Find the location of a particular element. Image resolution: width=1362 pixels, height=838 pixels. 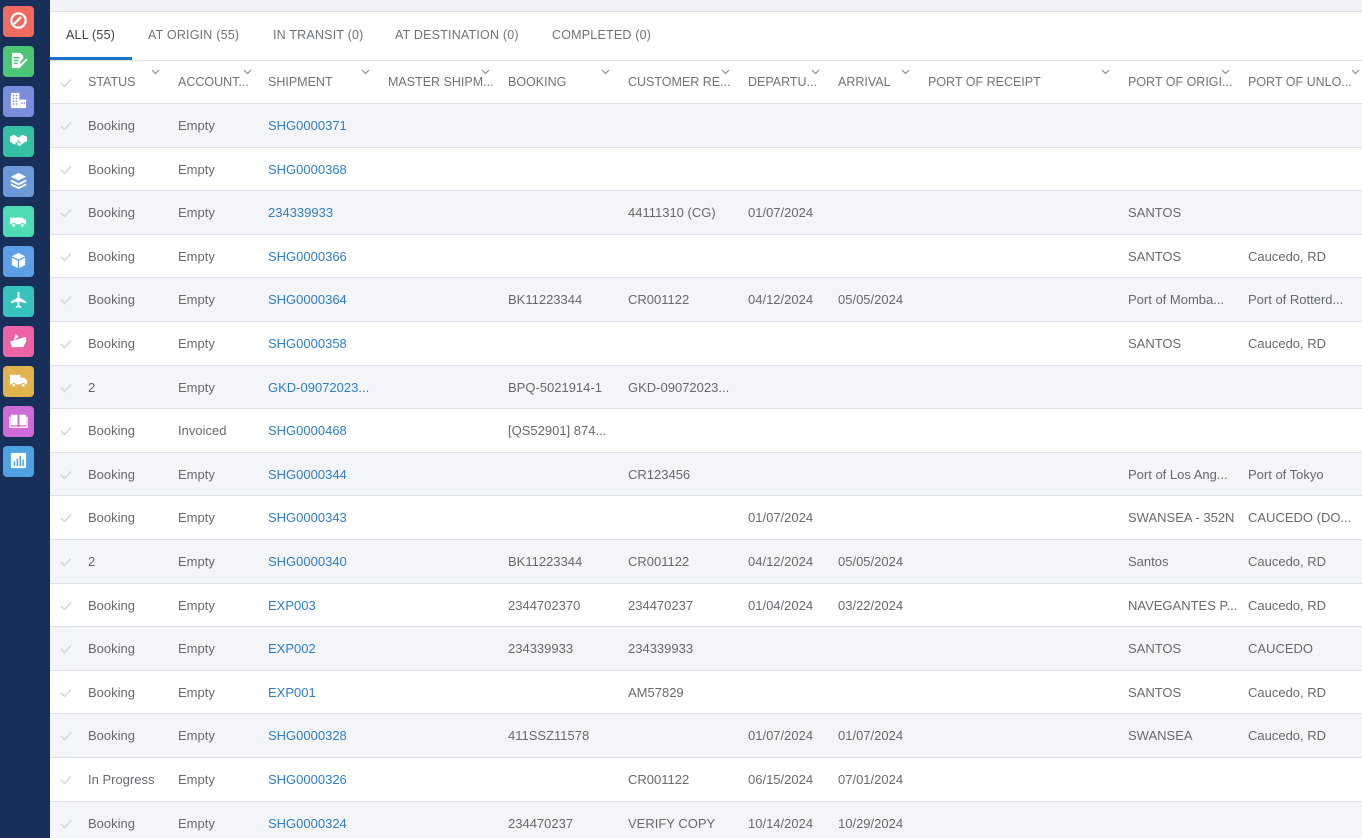

van-icon is located at coordinates (18, 222).